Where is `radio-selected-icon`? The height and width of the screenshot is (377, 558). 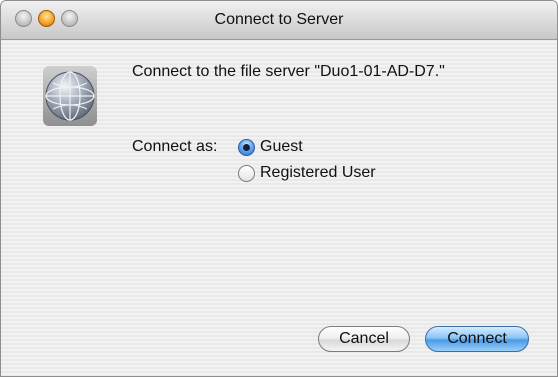
radio-selected-icon is located at coordinates (246, 147).